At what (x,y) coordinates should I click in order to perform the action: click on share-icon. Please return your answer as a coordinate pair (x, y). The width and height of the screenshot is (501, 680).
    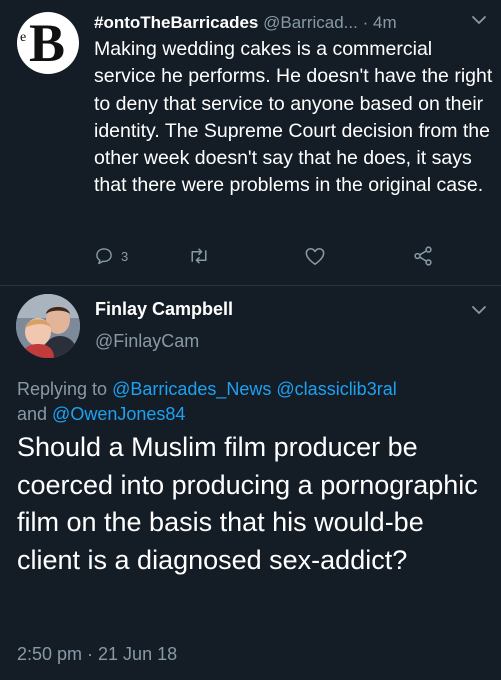
    Looking at the image, I should click on (423, 256).